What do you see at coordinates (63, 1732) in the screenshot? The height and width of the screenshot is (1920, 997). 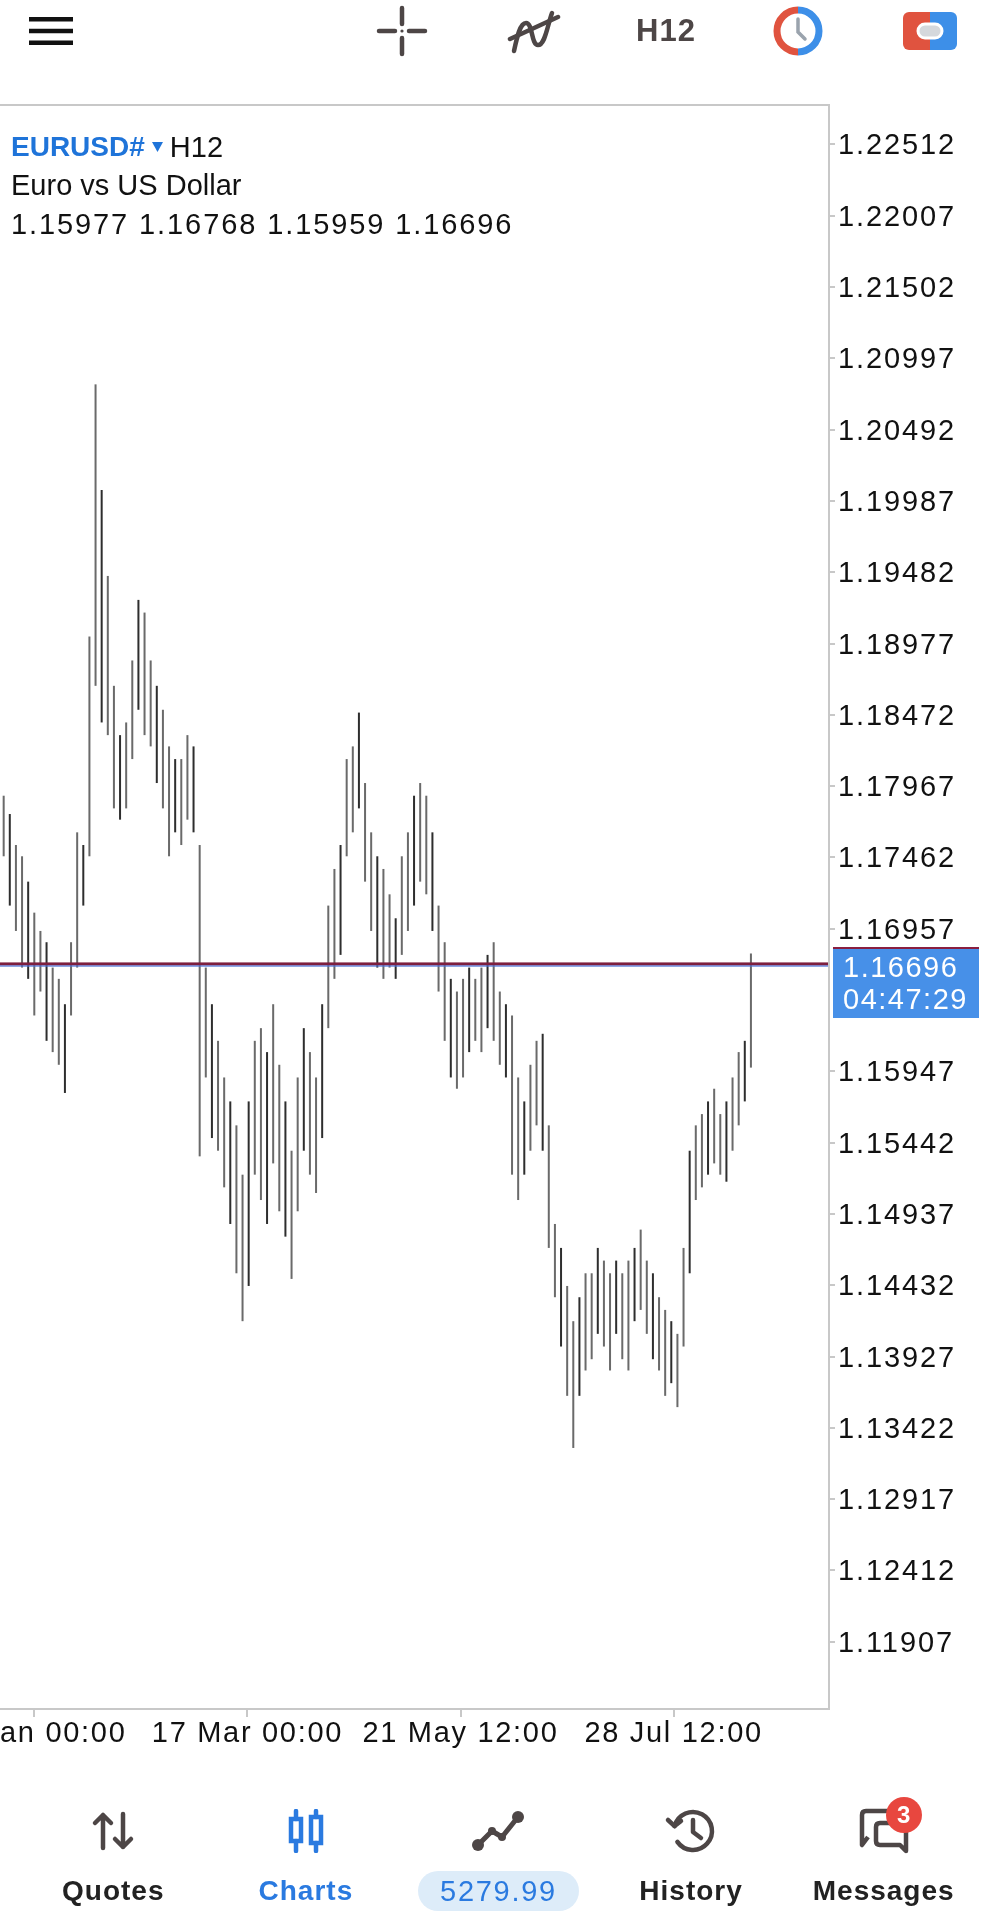 I see `time-axis-label: an 00:00` at bounding box center [63, 1732].